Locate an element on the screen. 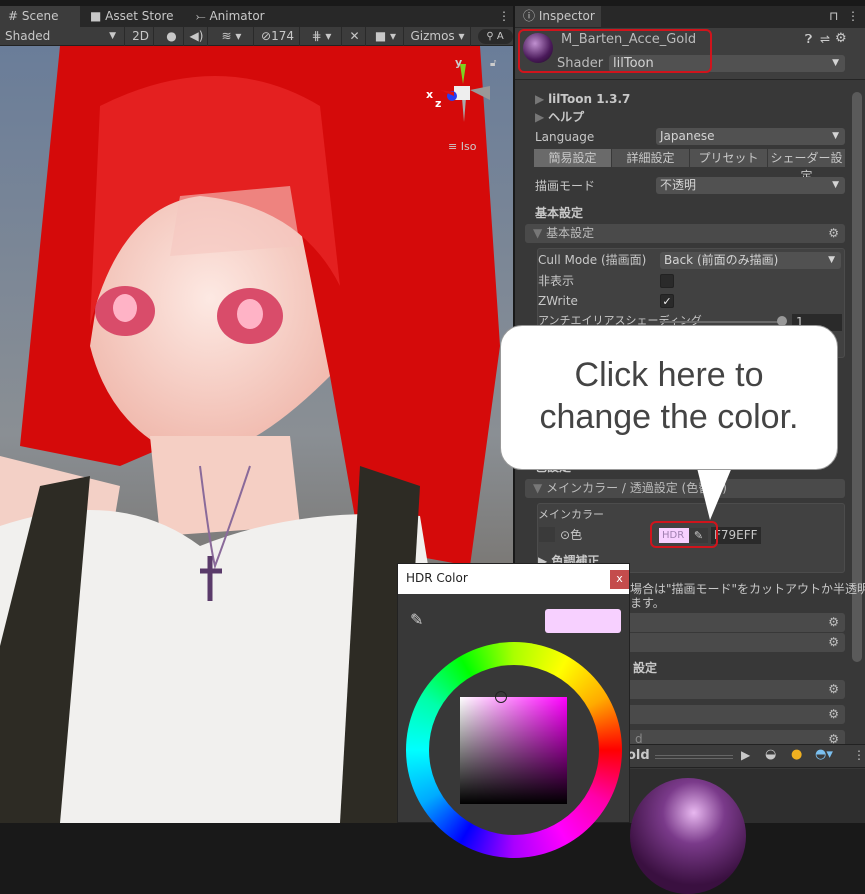 The width and height of the screenshot is (865, 894). close-button: x is located at coordinates (619, 579).